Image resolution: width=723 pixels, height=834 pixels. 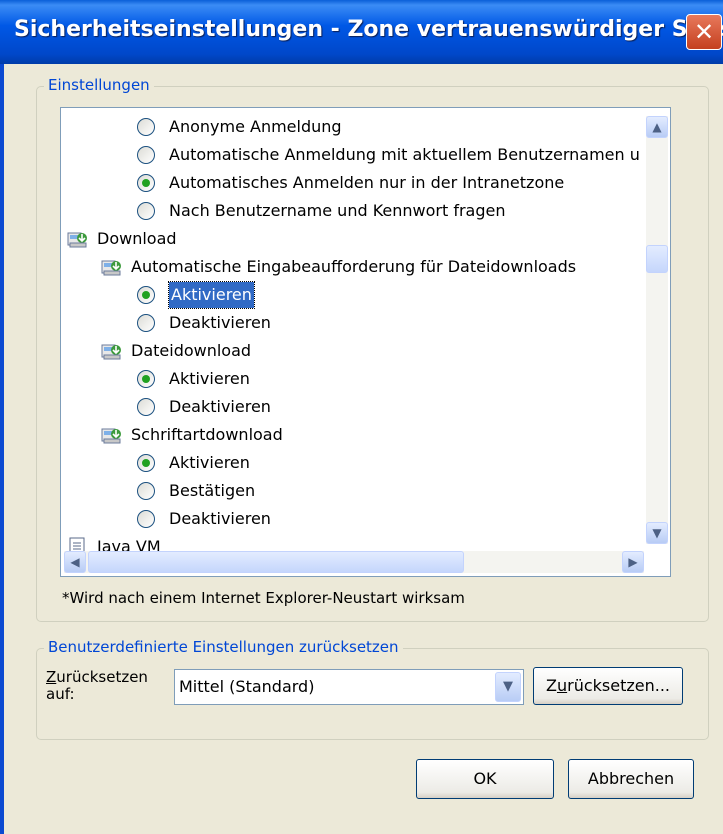 What do you see at coordinates (2, 449) in the screenshot?
I see `window-frame` at bounding box center [2, 449].